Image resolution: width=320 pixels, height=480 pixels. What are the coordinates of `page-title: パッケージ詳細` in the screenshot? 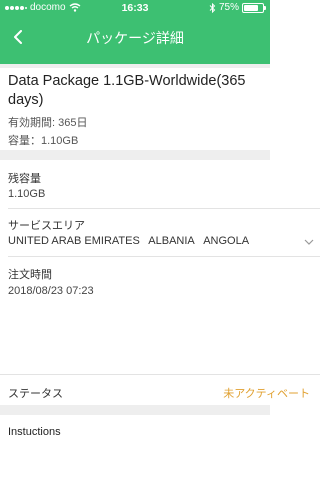 It's located at (135, 38).